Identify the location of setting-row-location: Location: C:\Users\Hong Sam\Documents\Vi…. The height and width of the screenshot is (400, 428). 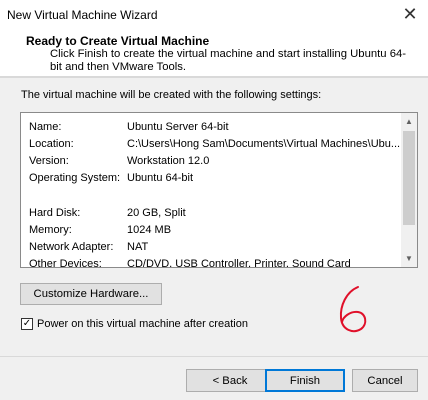
(215, 145).